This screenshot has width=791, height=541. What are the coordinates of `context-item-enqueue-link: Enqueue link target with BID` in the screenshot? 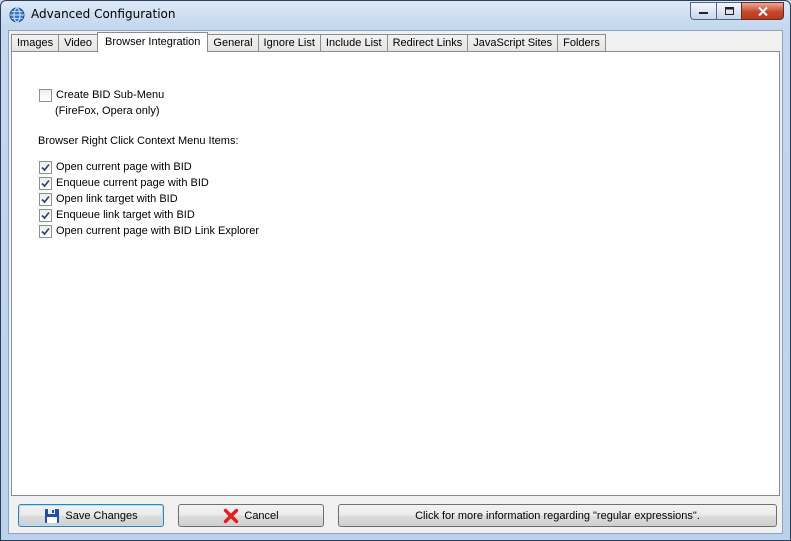 It's located at (117, 215).